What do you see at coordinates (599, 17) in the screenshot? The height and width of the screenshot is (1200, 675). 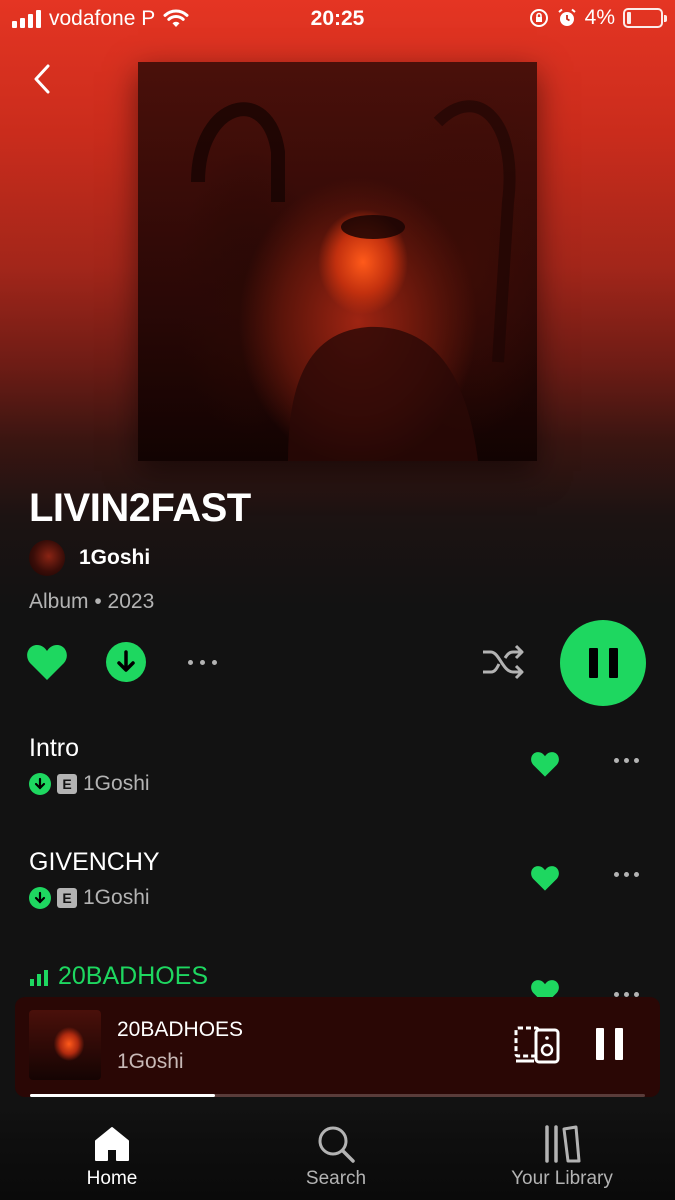 I see `battery-percent: 4%` at bounding box center [599, 17].